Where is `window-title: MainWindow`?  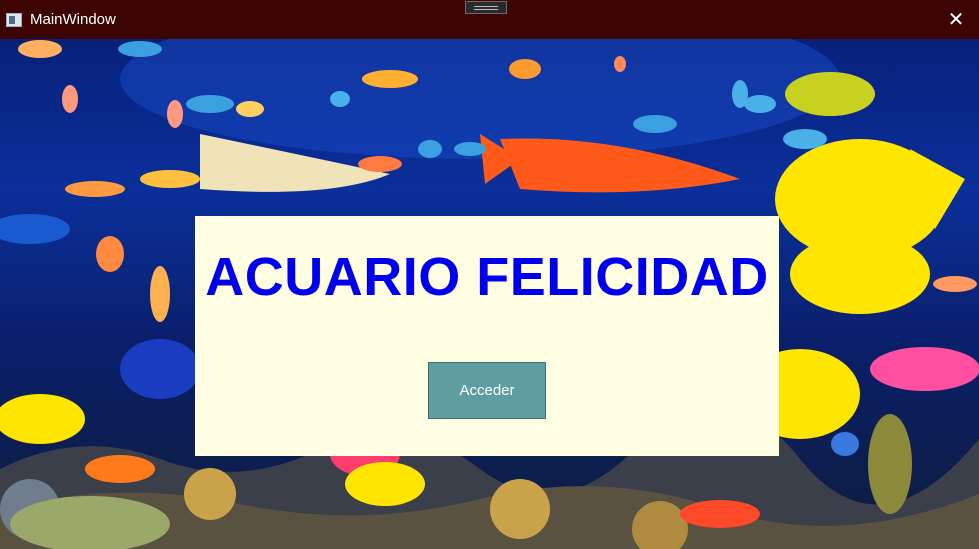 window-title: MainWindow is located at coordinates (73, 19).